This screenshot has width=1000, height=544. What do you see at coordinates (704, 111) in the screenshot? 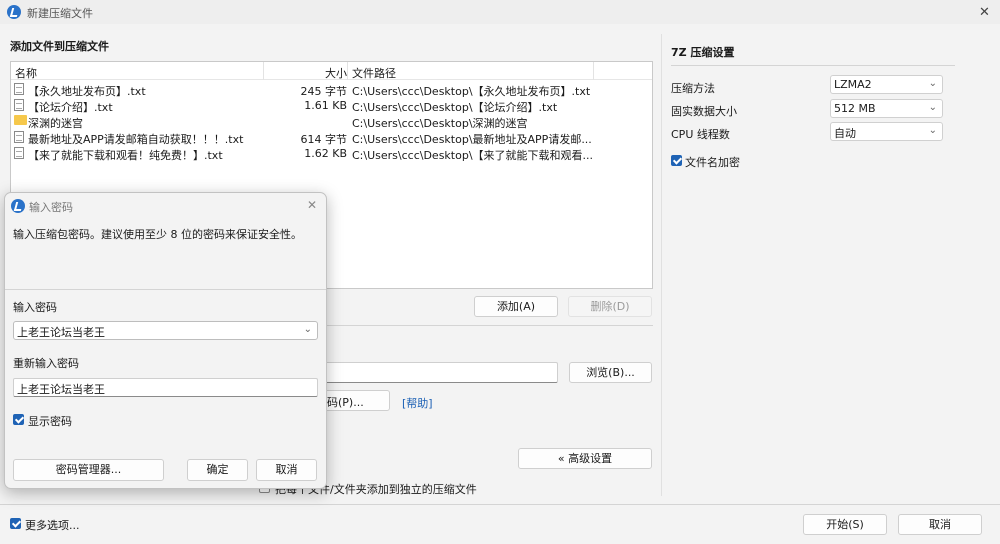
I see `dictionary-size-label: 固实数据大小` at bounding box center [704, 111].